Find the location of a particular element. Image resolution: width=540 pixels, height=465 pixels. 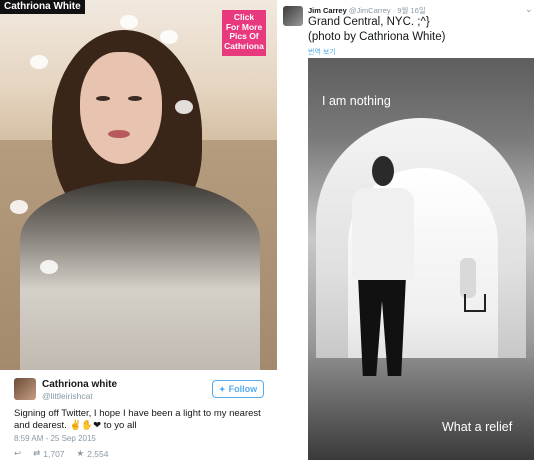

photo-worker is located at coordinates (468, 278).